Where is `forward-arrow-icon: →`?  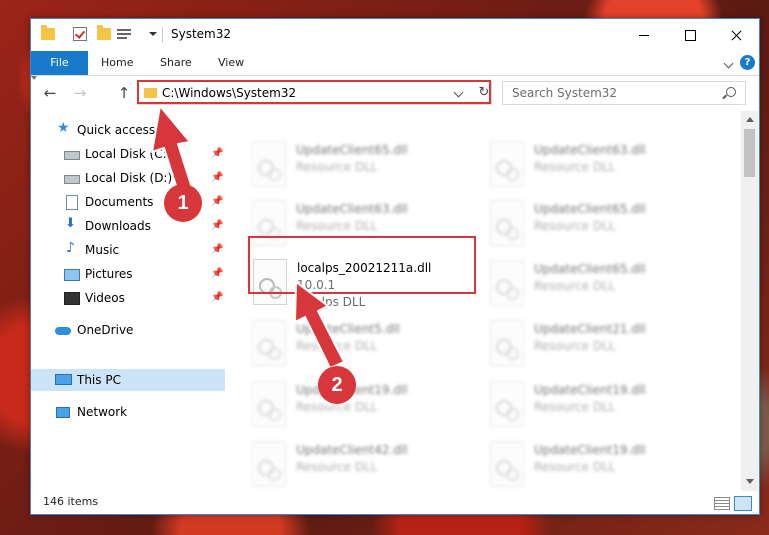 forward-arrow-icon: → is located at coordinates (80, 93).